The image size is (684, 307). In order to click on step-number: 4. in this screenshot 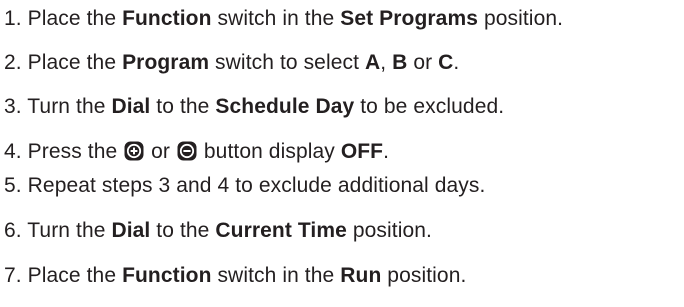, I will do `click(13, 151)`.